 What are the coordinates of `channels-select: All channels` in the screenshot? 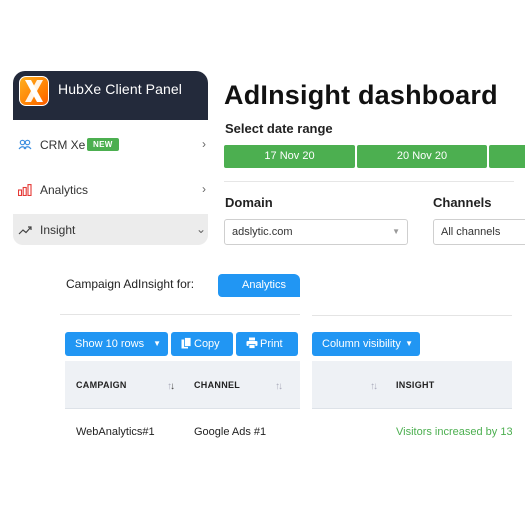 It's located at (479, 232).